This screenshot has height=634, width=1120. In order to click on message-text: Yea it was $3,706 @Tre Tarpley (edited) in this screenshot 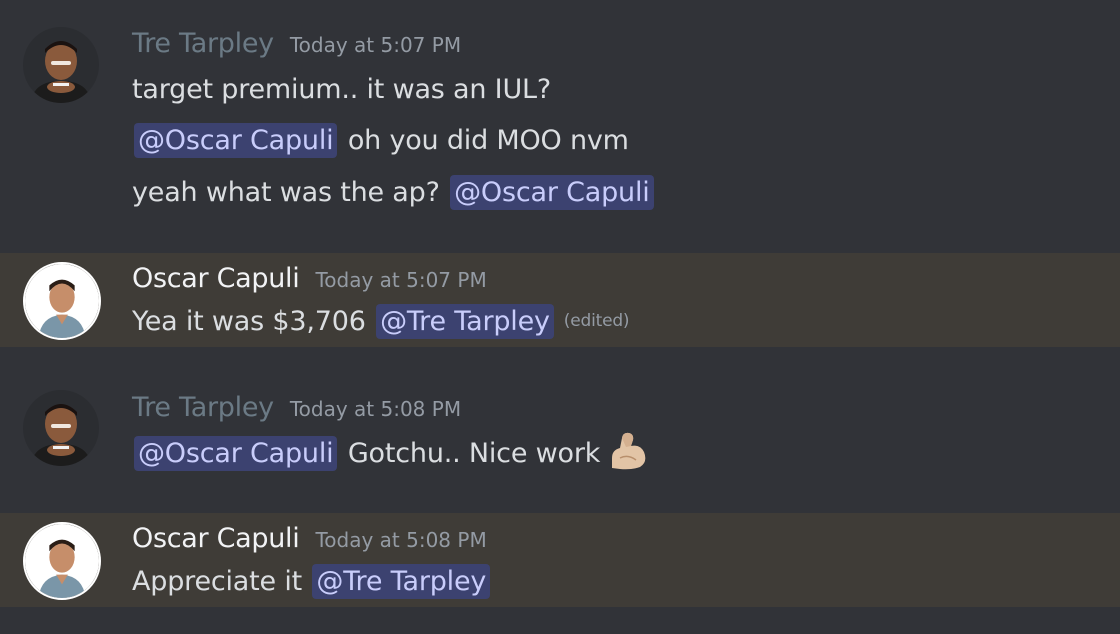, I will do `click(381, 321)`.